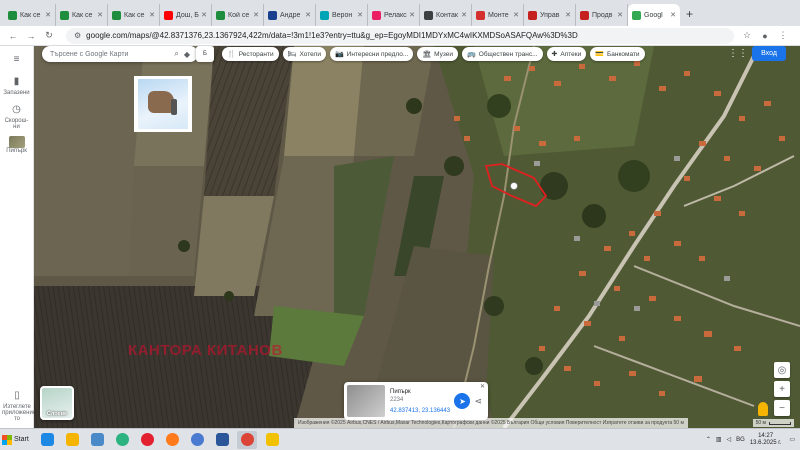 This screenshot has height=450, width=800. Describe the element at coordinates (719, 439) in the screenshot. I see `network-icon: ▥` at that location.